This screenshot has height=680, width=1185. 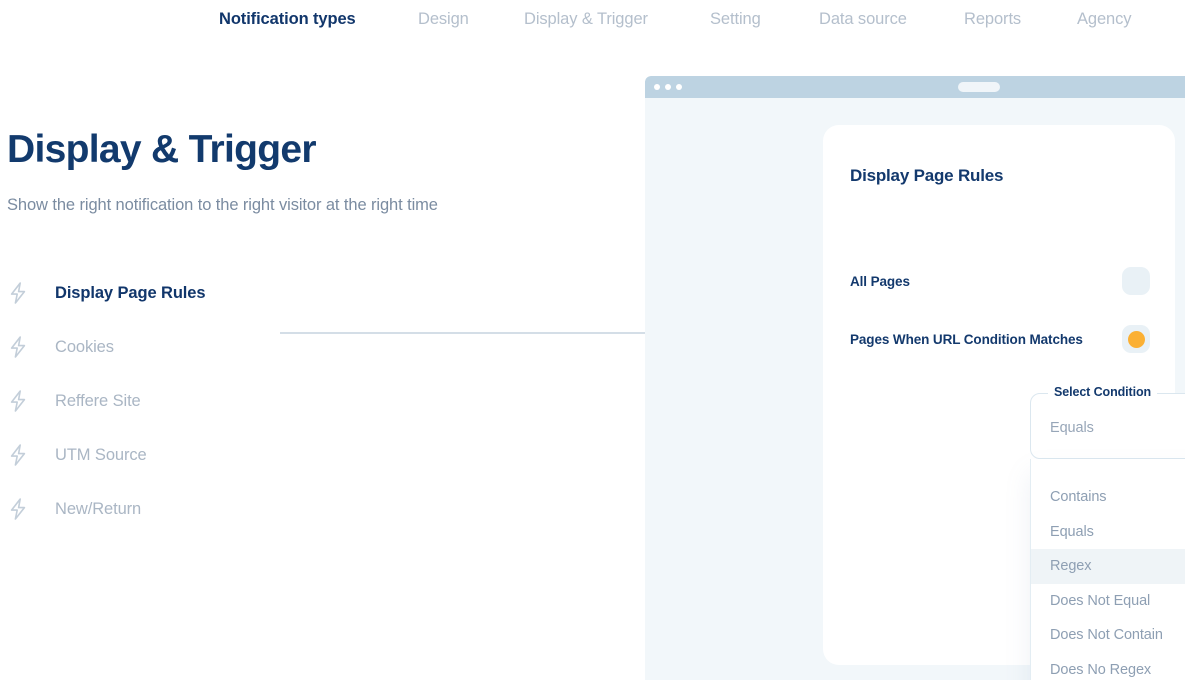 I want to click on rule-item-label: Reffere Site, so click(x=98, y=400).